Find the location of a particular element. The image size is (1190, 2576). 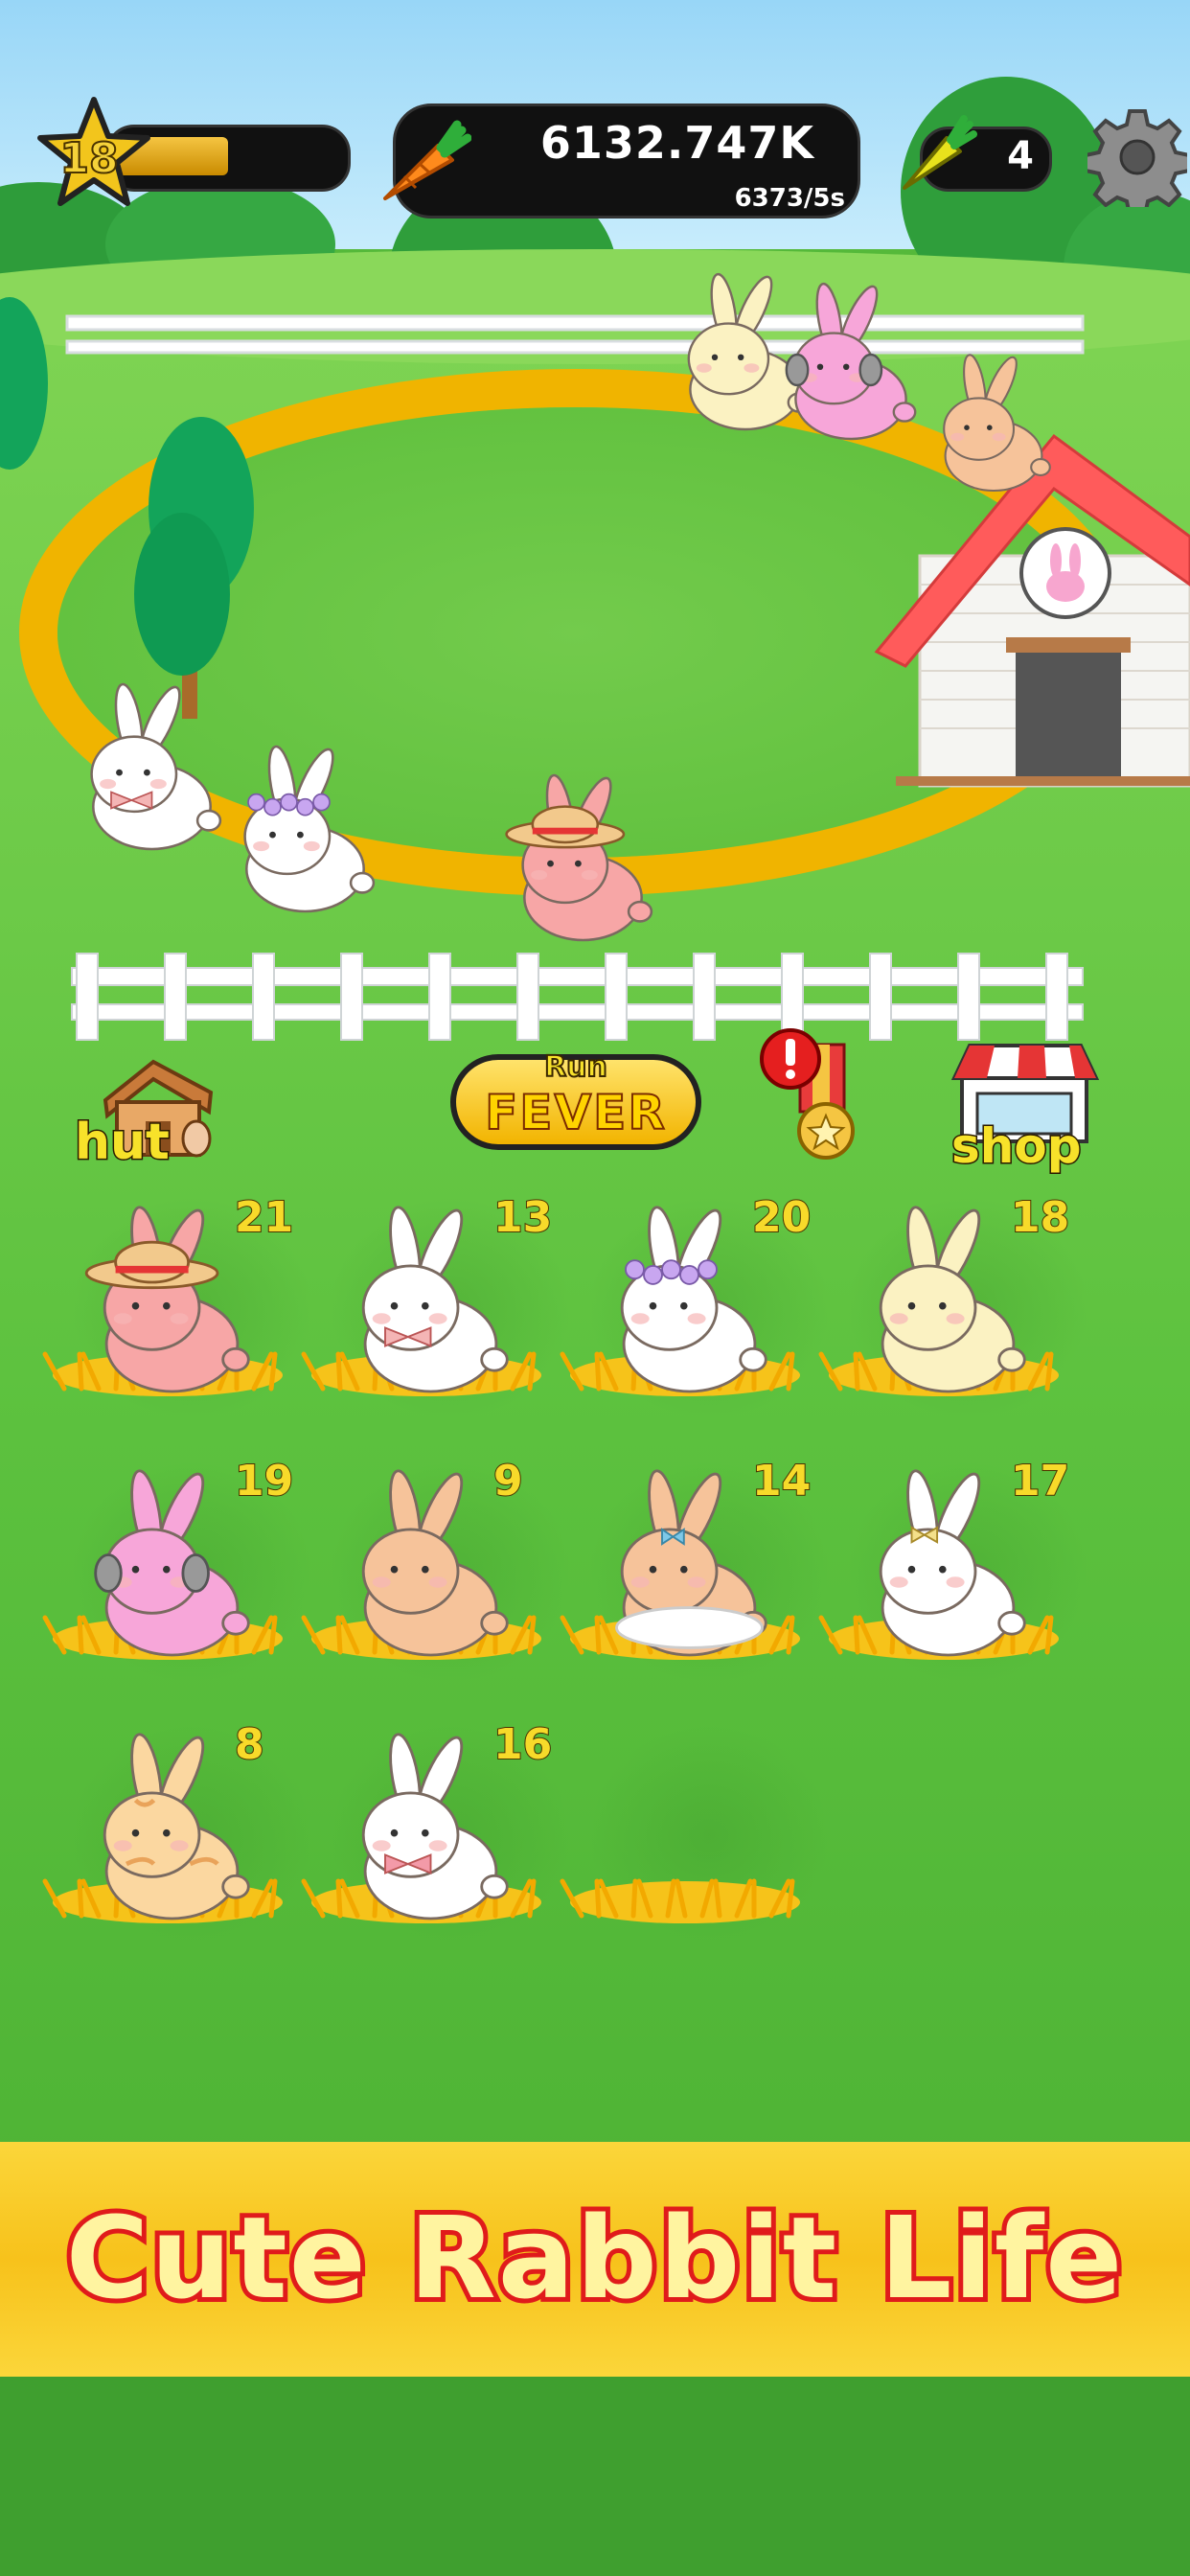

slot-level: 18 is located at coordinates (1040, 1217).